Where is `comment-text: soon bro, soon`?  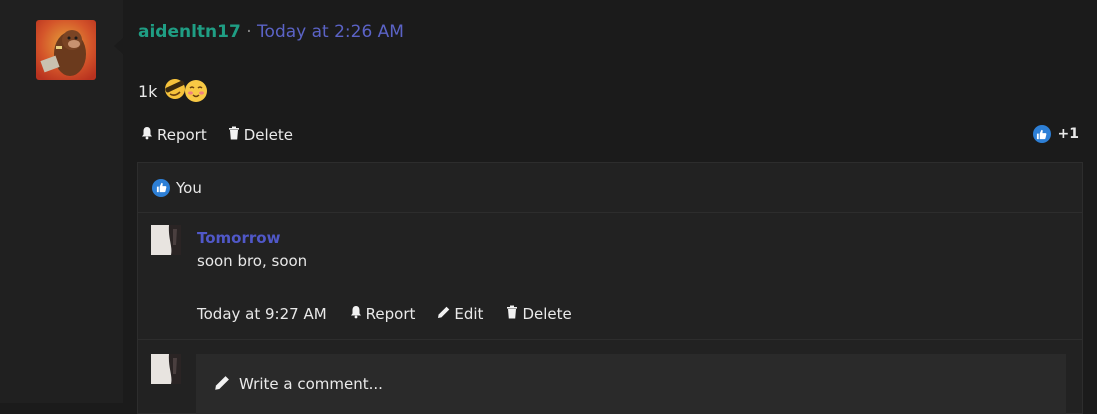 comment-text: soon bro, soon is located at coordinates (252, 261).